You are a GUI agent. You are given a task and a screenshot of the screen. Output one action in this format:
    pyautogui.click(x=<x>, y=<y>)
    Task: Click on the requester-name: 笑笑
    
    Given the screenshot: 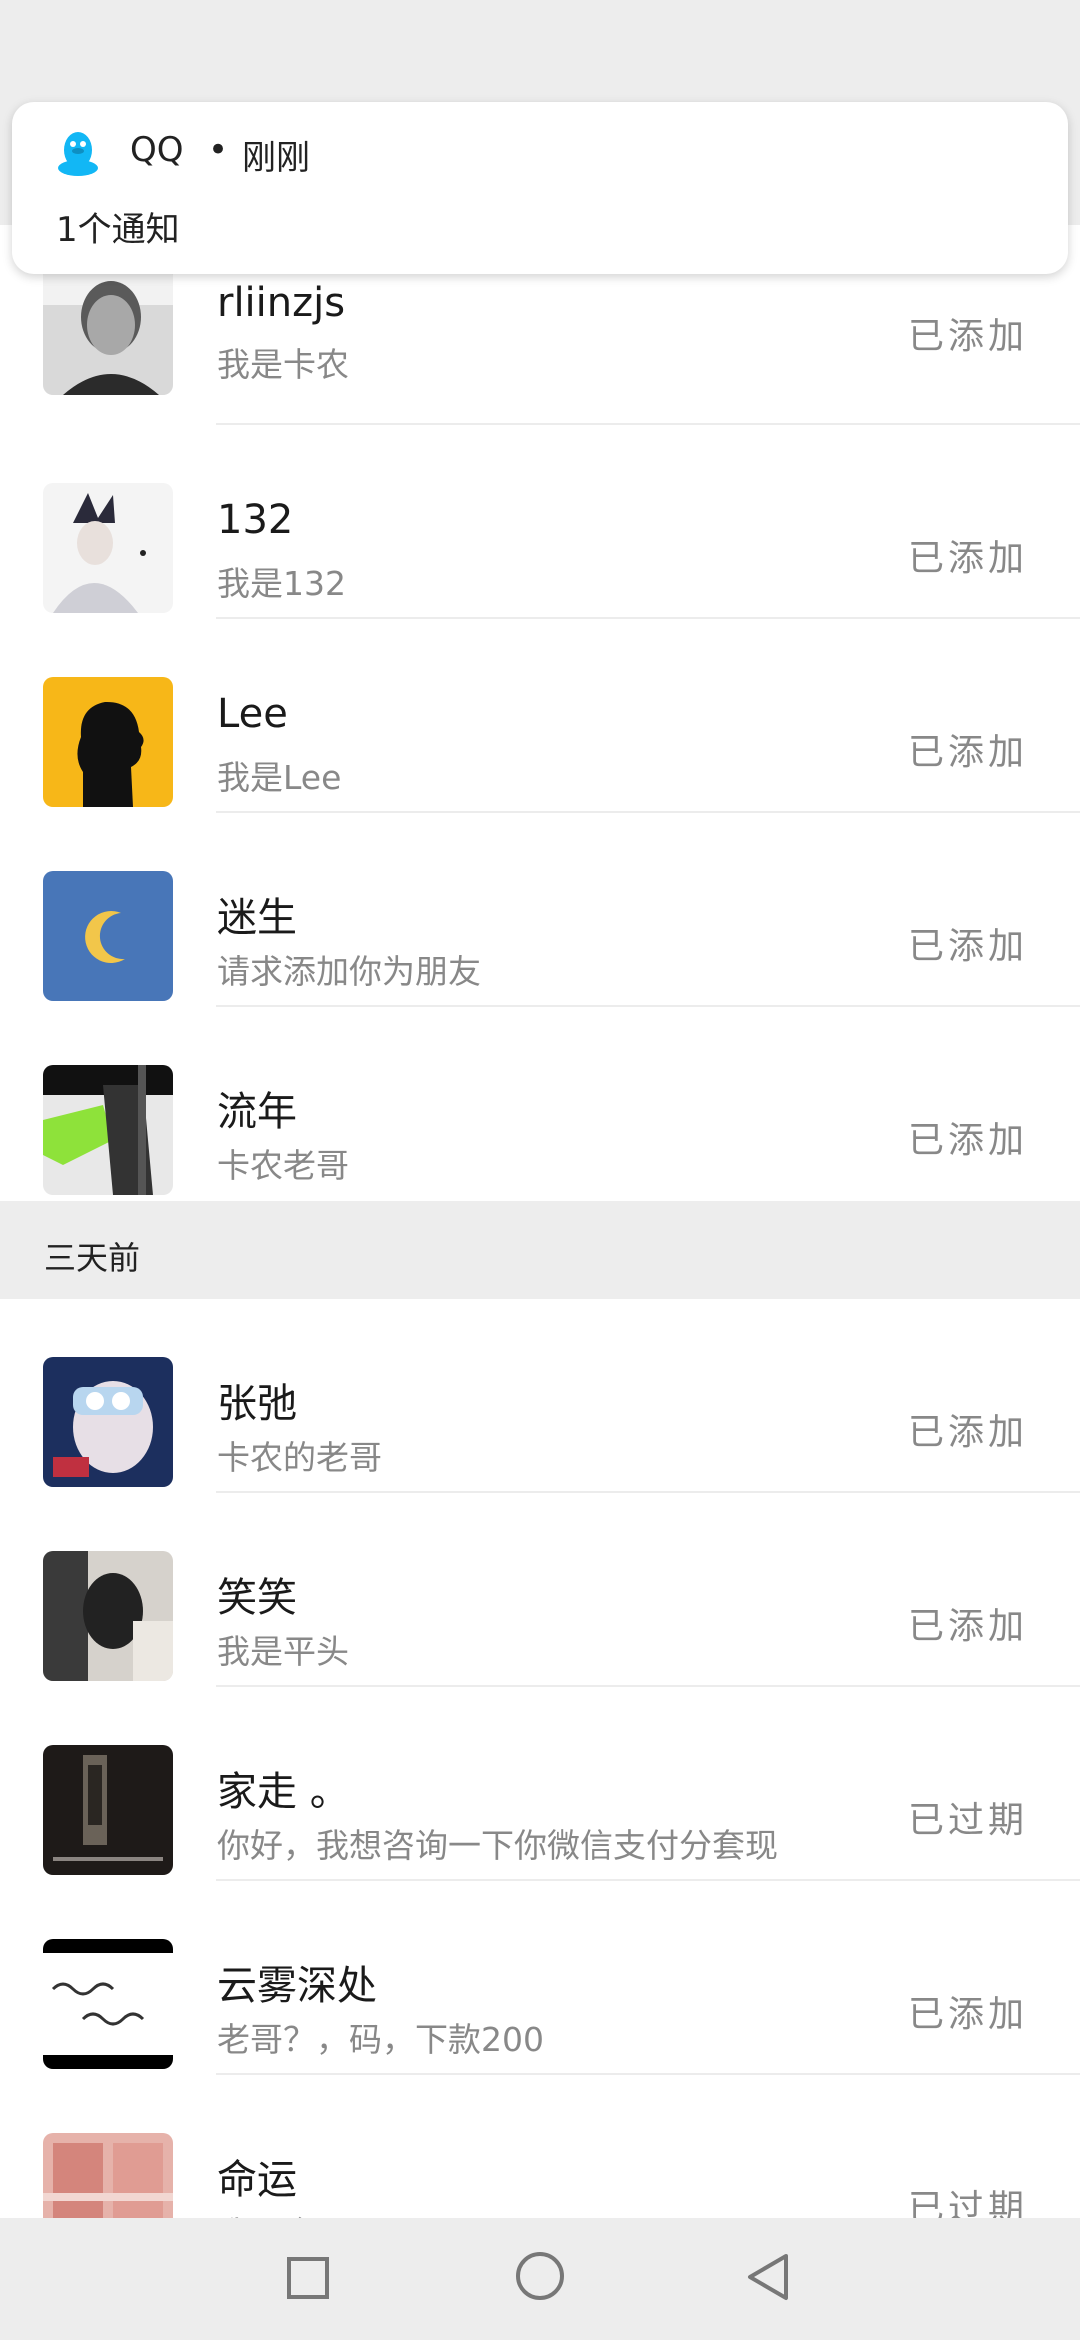 What is the action you would take?
    pyautogui.click(x=257, y=1598)
    